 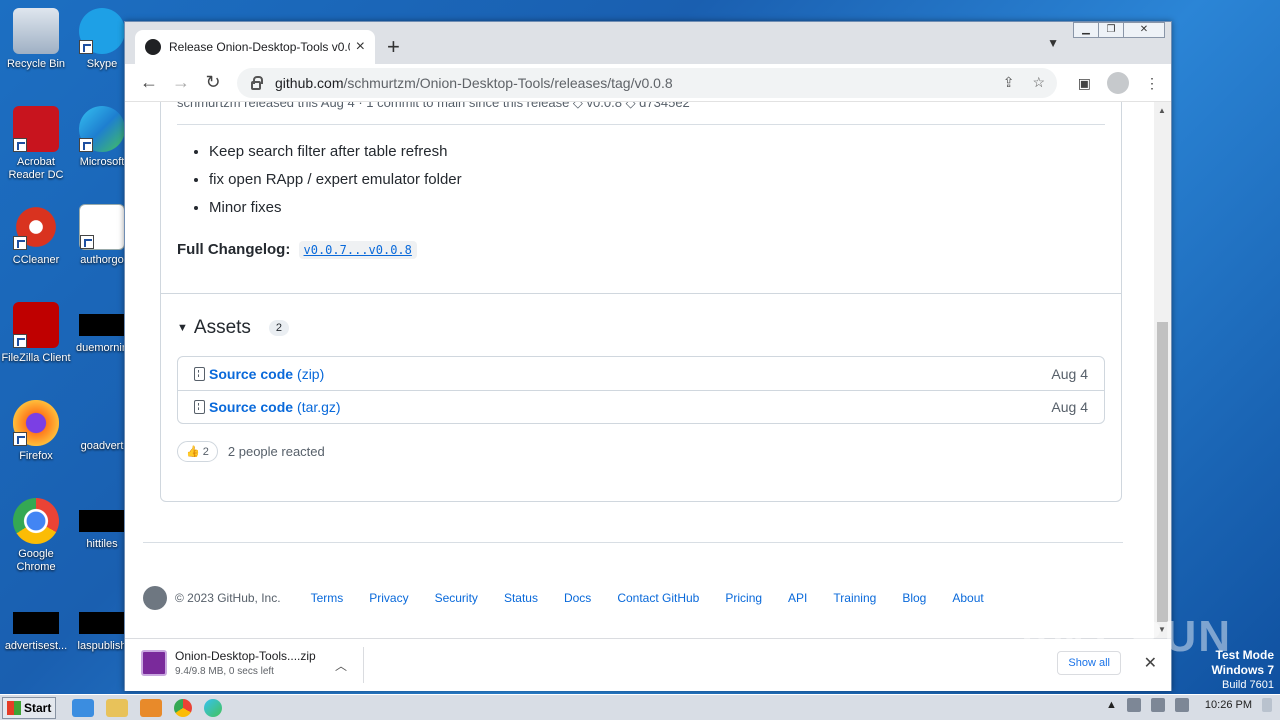 What do you see at coordinates (310, 374) in the screenshot?
I see `asset-ext: (zip)` at bounding box center [310, 374].